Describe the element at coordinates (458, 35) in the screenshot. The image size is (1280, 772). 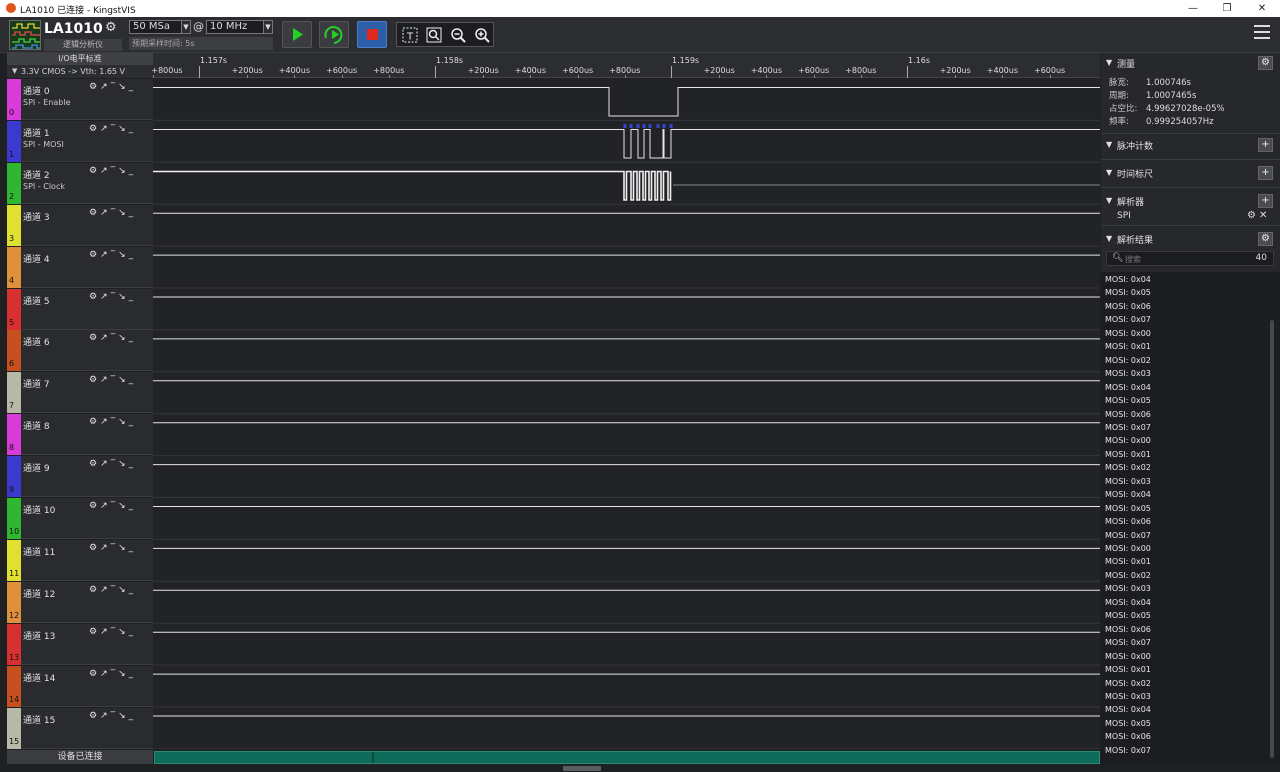
I see `zoom-out-icon` at that location.